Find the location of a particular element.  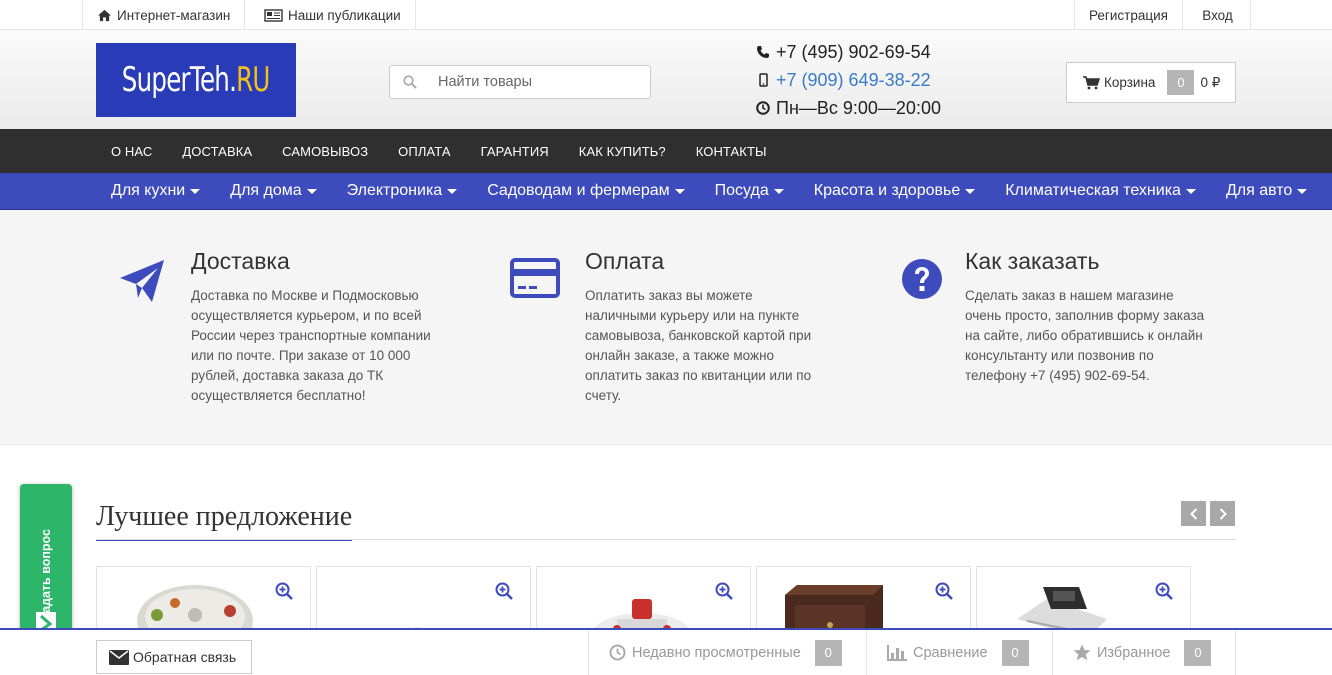

hours-row: Пн—Вс 9:00—20:00 is located at coordinates (848, 108).